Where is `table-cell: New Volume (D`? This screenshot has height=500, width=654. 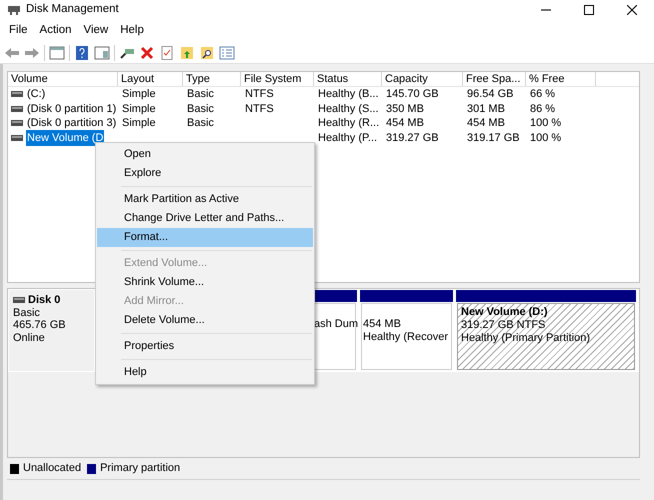
table-cell: New Volume (D is located at coordinates (65, 138).